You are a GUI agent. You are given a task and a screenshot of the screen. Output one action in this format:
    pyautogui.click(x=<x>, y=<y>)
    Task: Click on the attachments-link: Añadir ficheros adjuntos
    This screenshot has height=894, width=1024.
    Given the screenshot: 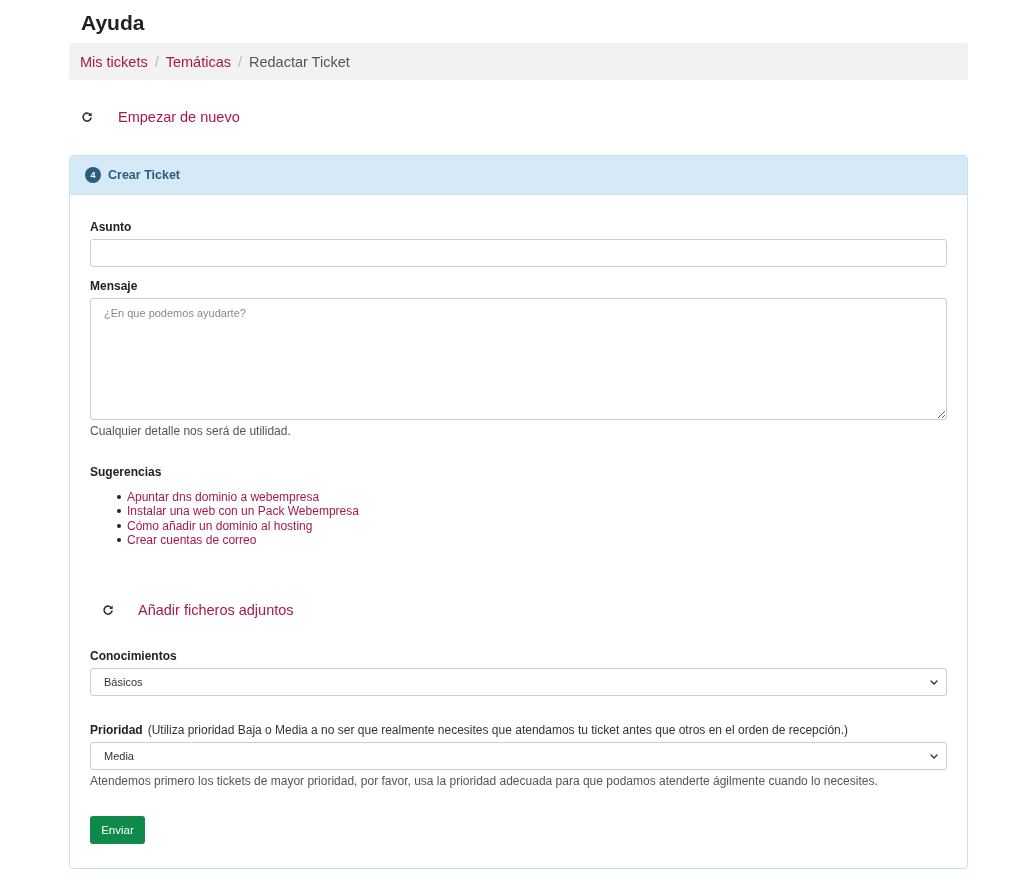 What is the action you would take?
    pyautogui.click(x=216, y=610)
    